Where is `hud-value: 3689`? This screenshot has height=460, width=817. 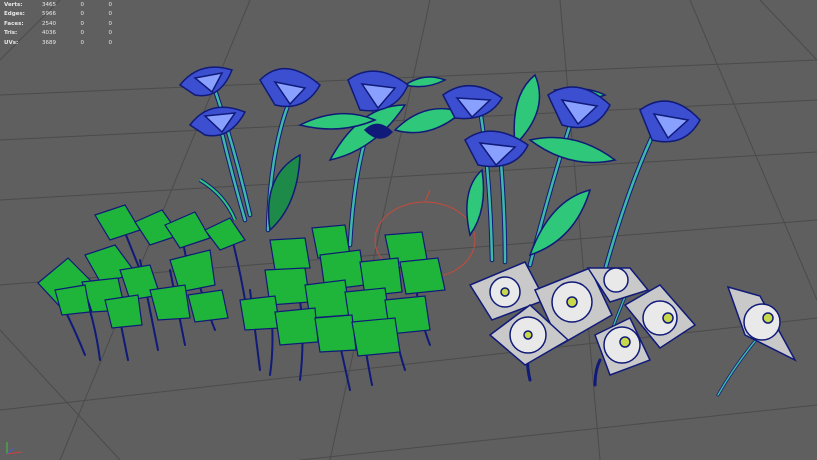 hud-value: 3689 is located at coordinates (49, 42).